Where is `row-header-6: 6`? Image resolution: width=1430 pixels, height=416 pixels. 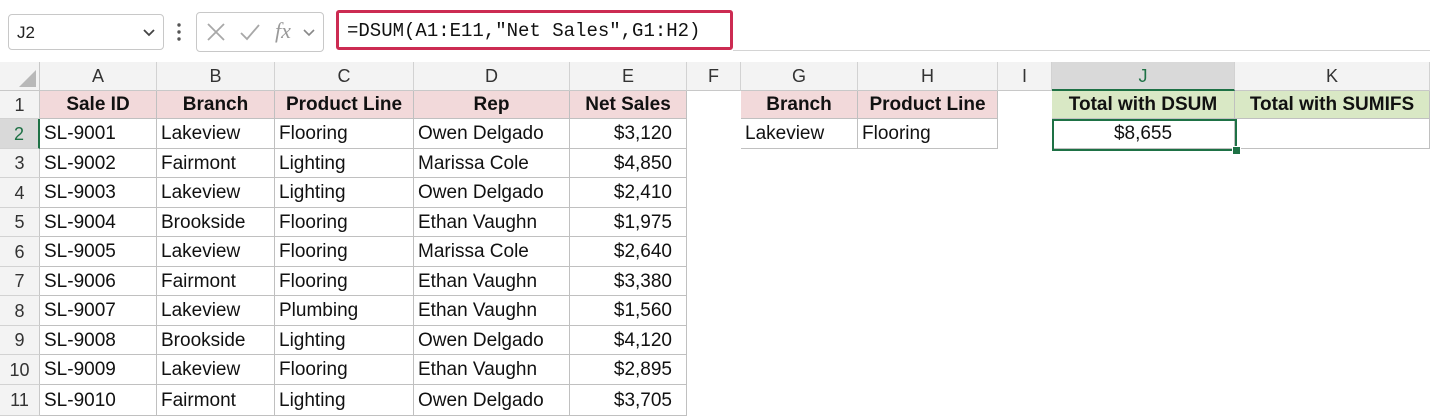 row-header-6: 6 is located at coordinates (20, 252).